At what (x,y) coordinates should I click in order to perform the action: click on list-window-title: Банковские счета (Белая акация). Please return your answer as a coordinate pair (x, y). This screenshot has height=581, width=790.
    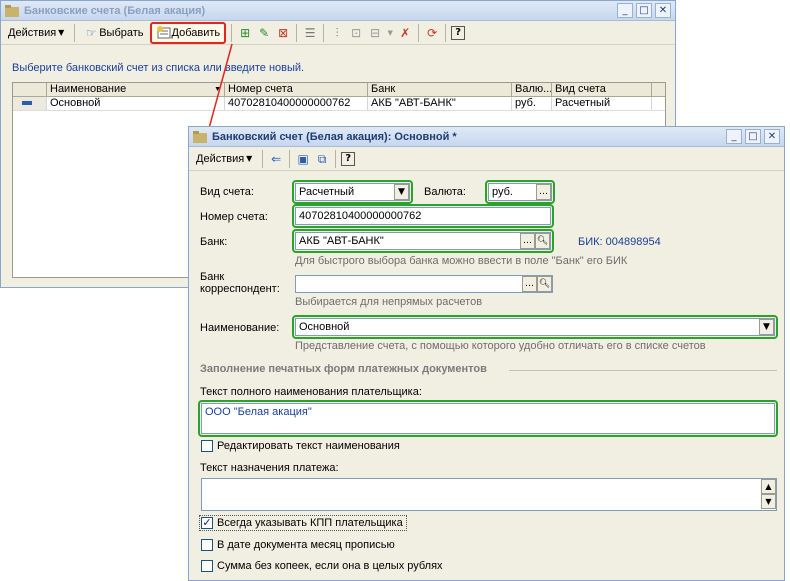
    Looking at the image, I should click on (115, 10).